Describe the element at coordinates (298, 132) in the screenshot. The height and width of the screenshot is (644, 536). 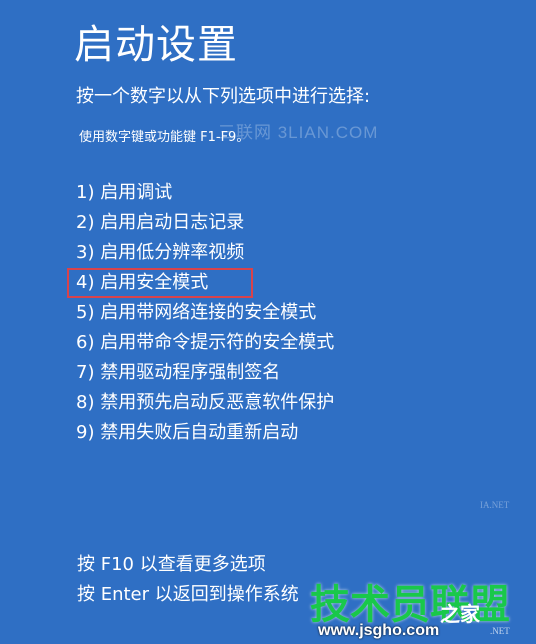
I see `watermark-text: 三联网 3LIAN.COM` at that location.